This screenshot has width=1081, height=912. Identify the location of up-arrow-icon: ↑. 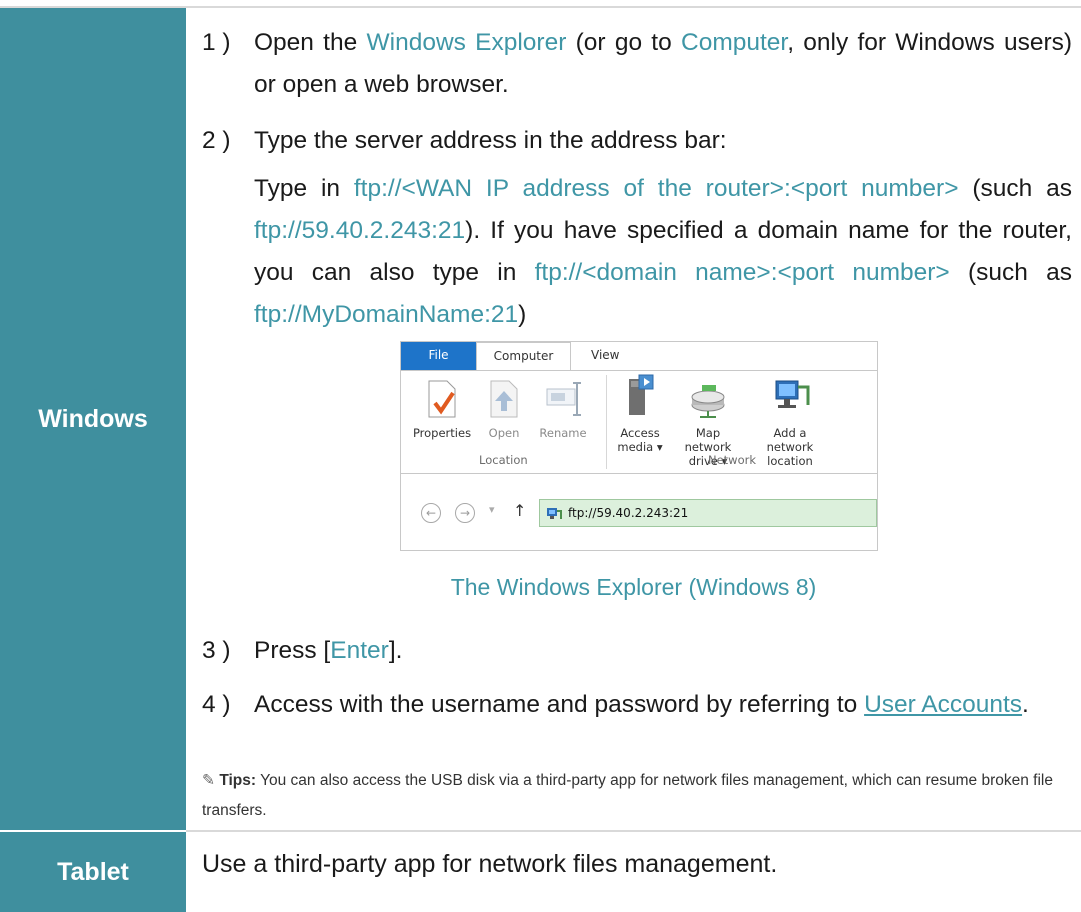
(519, 510).